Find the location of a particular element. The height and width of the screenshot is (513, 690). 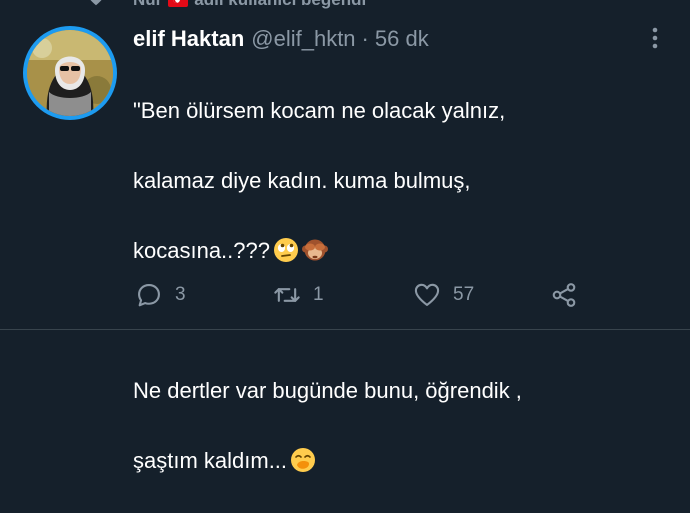

retweet-icon is located at coordinates (287, 295).